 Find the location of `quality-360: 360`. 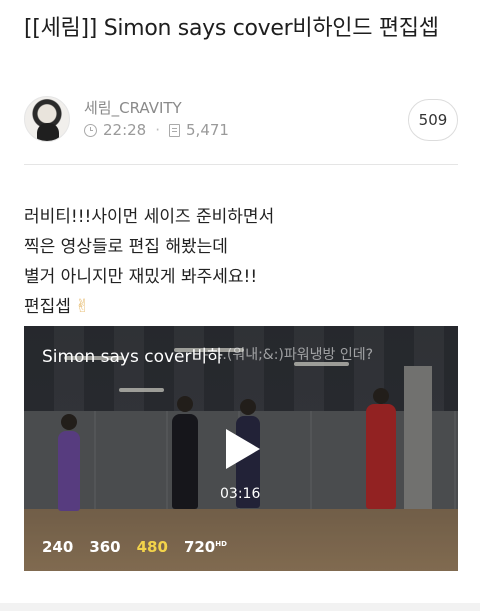

quality-360: 360 is located at coordinates (104, 547).